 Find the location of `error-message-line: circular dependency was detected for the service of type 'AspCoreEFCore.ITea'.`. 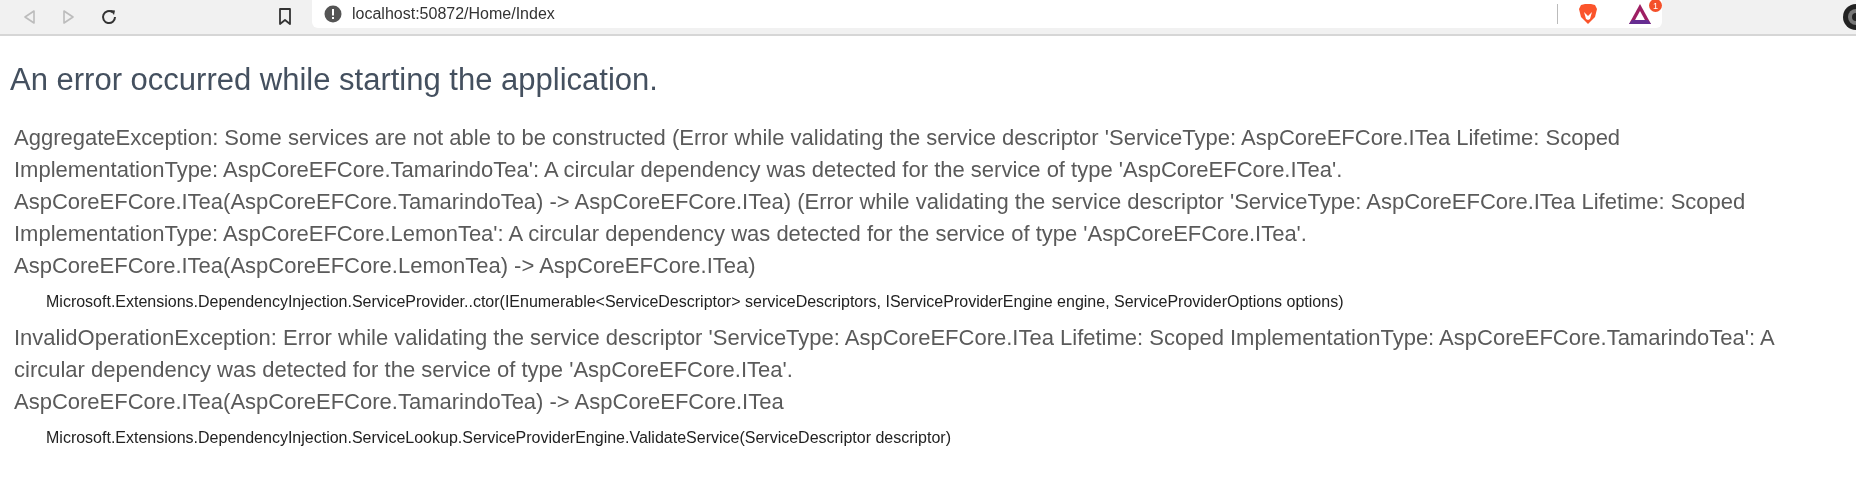

error-message-line: circular dependency was detected for the service of type 'AspCoreEFCore.ITea'. is located at coordinates (404, 370).